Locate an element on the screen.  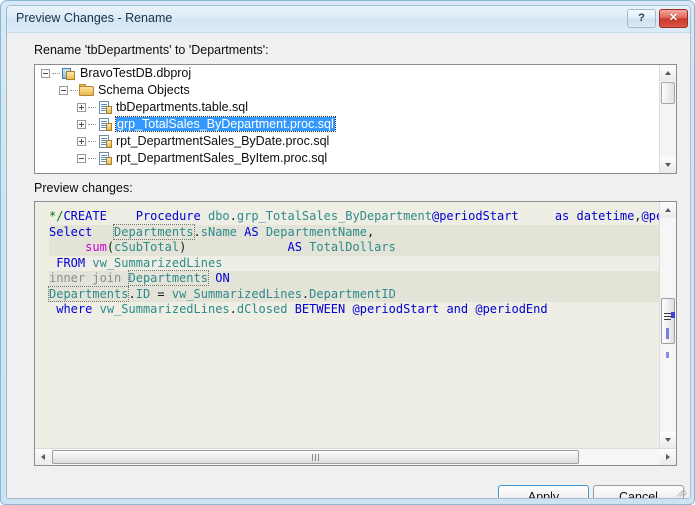
code-scroll-up-arrow-icon is located at coordinates (668, 210).